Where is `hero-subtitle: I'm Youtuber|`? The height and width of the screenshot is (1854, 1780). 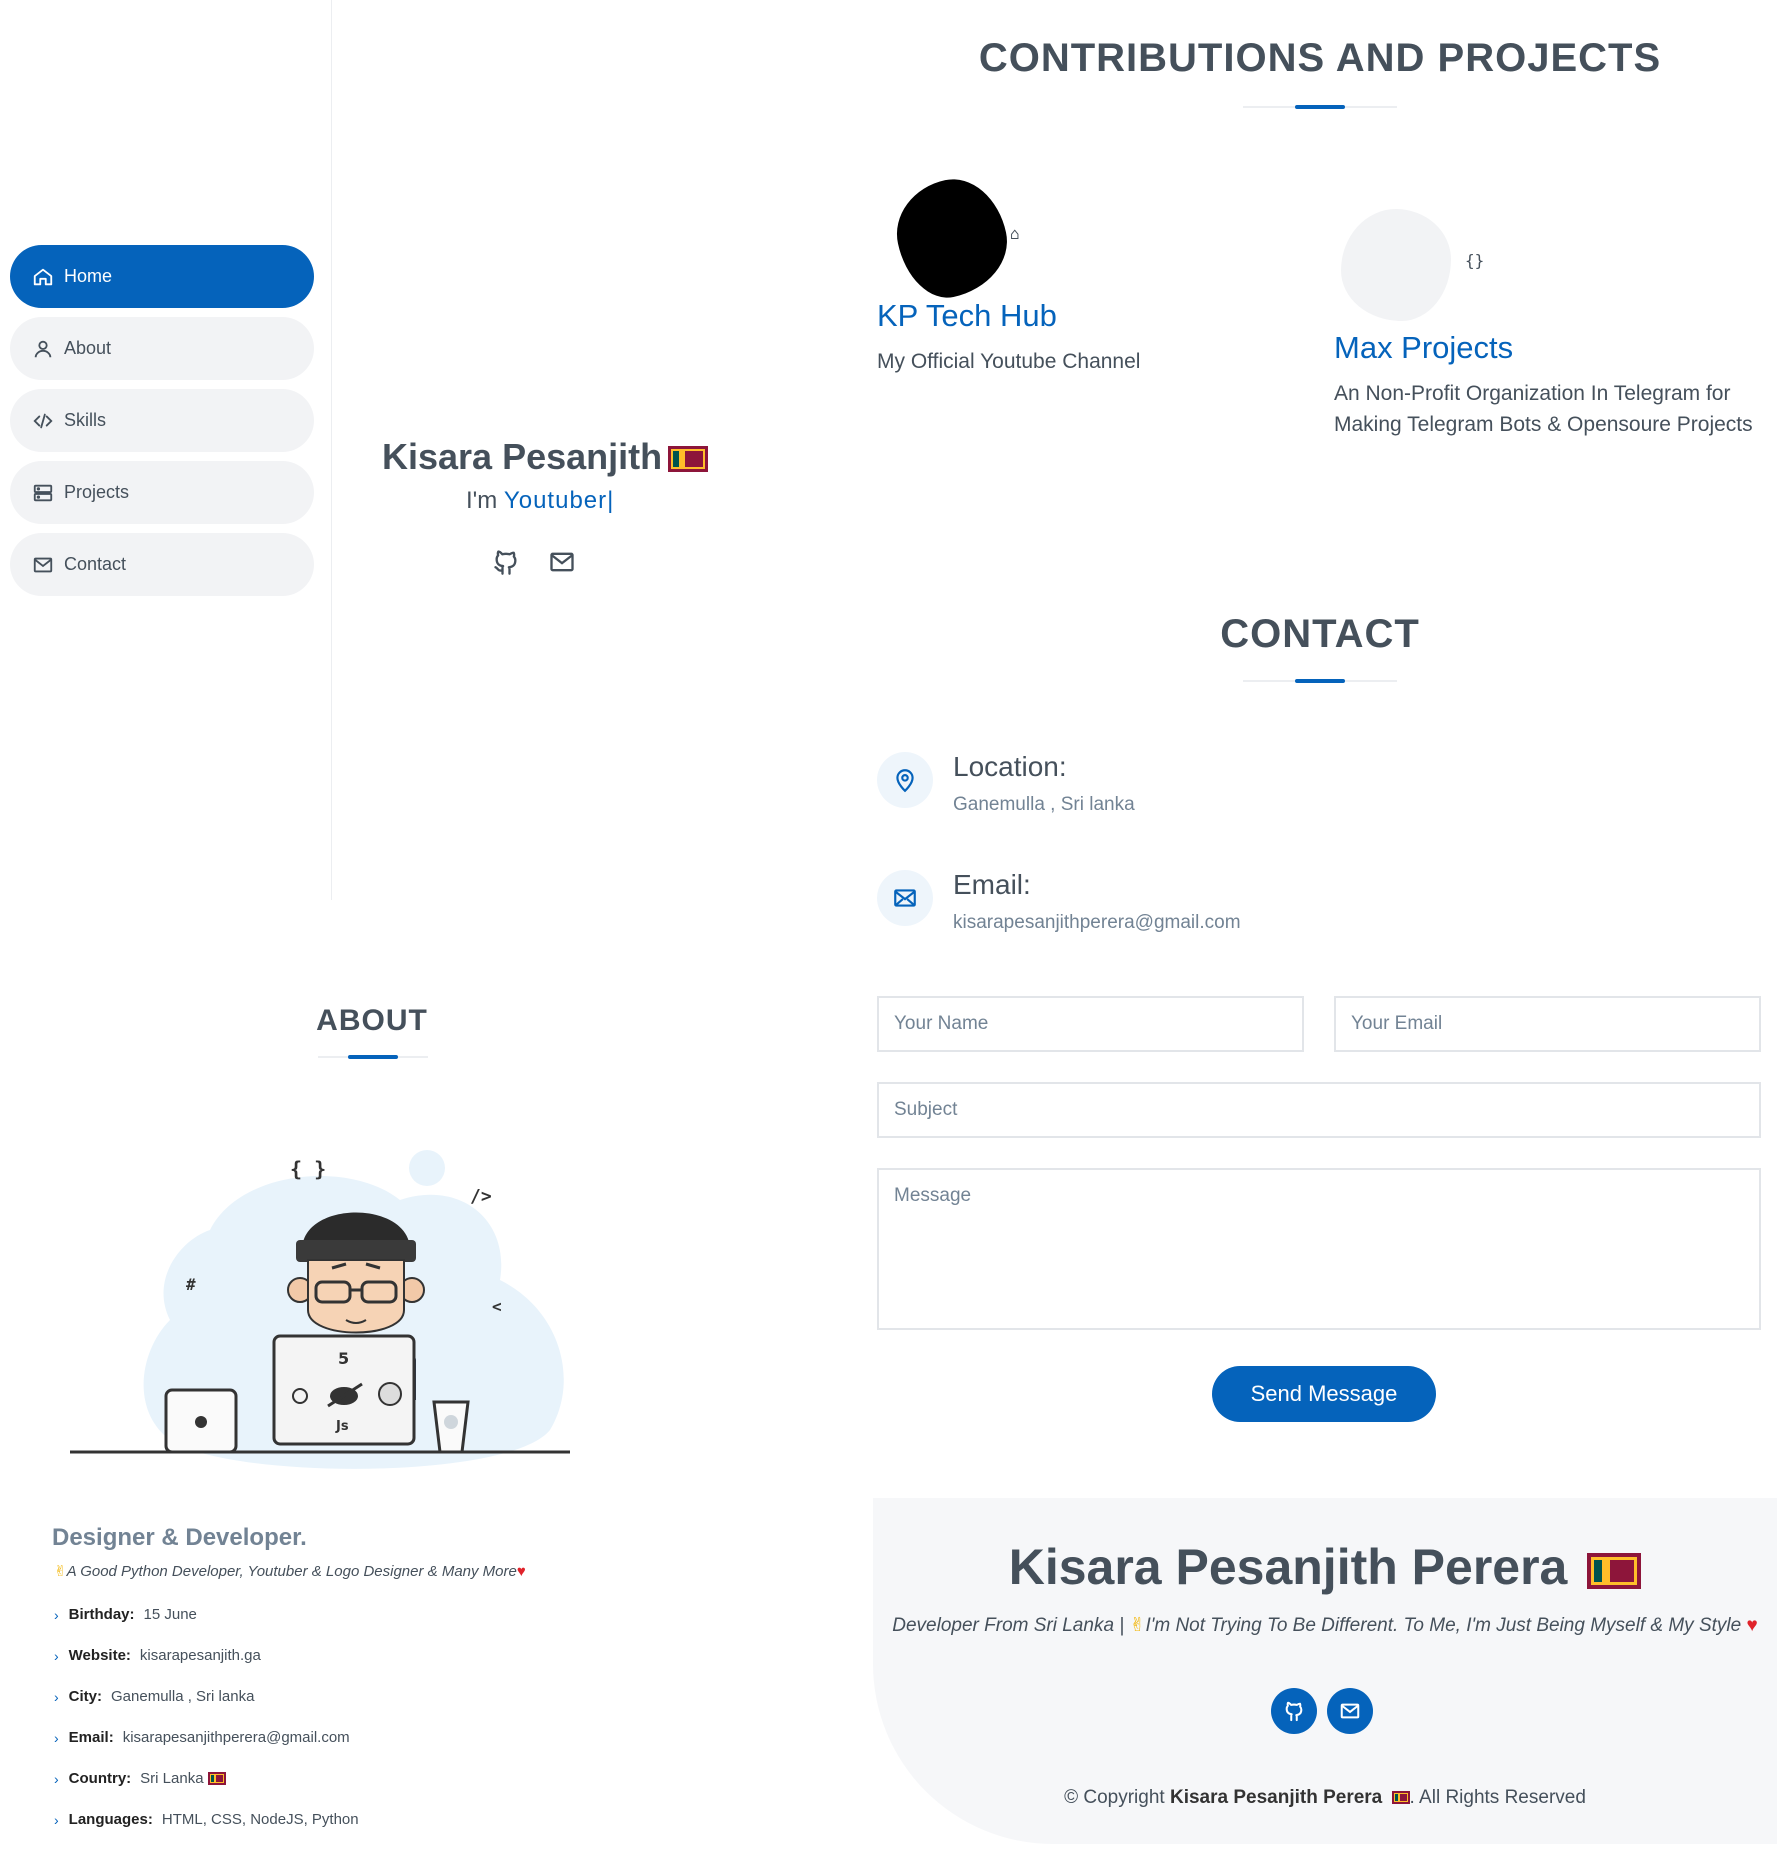 hero-subtitle: I'm Youtuber| is located at coordinates (540, 501).